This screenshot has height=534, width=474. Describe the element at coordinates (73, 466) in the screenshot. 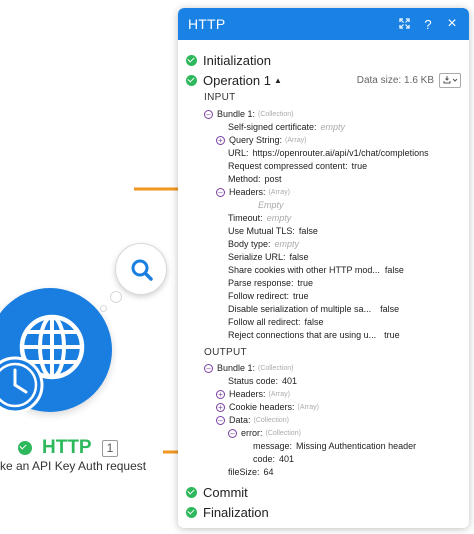

I see `module-subtitle: ke an API Key Auth request` at that location.